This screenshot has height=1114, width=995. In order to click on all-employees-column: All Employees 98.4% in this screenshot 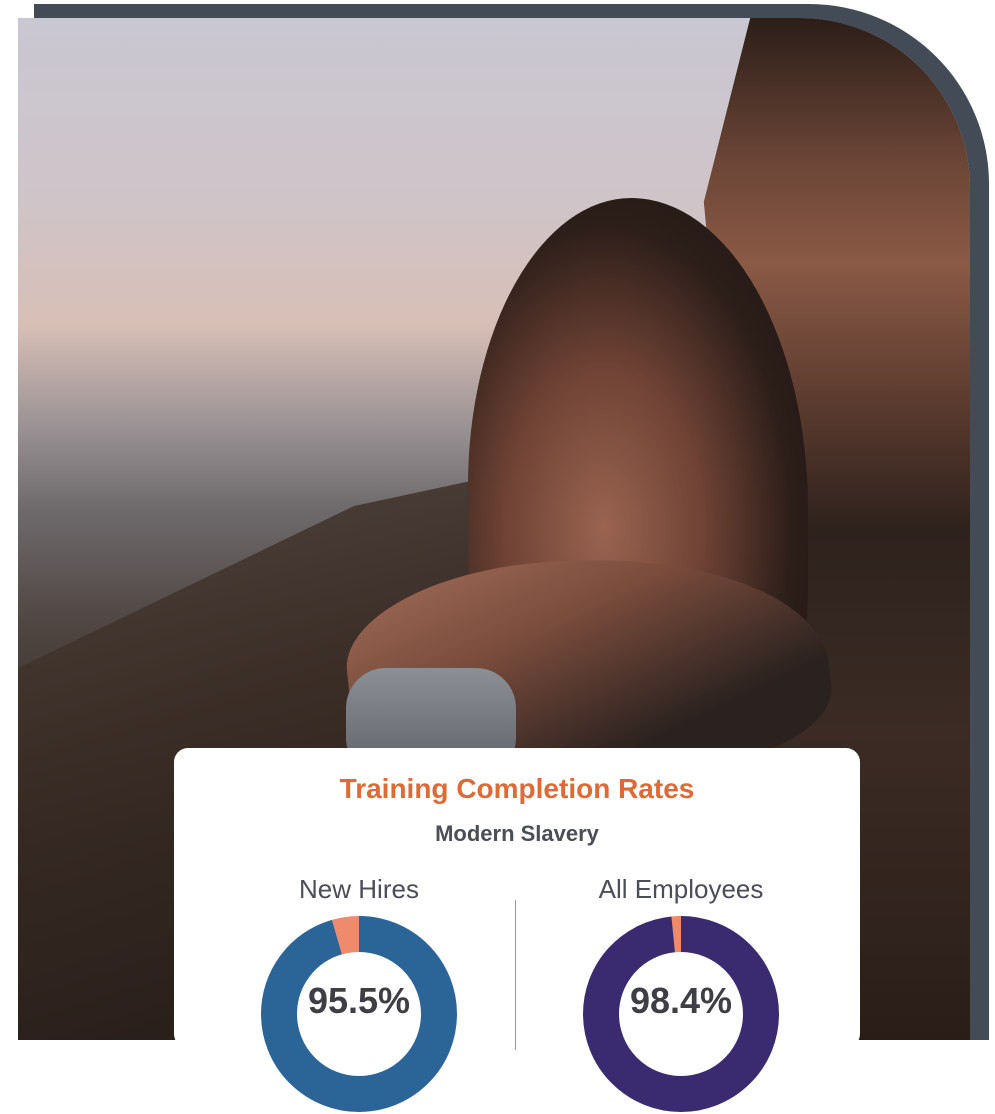, I will do `click(681, 993)`.